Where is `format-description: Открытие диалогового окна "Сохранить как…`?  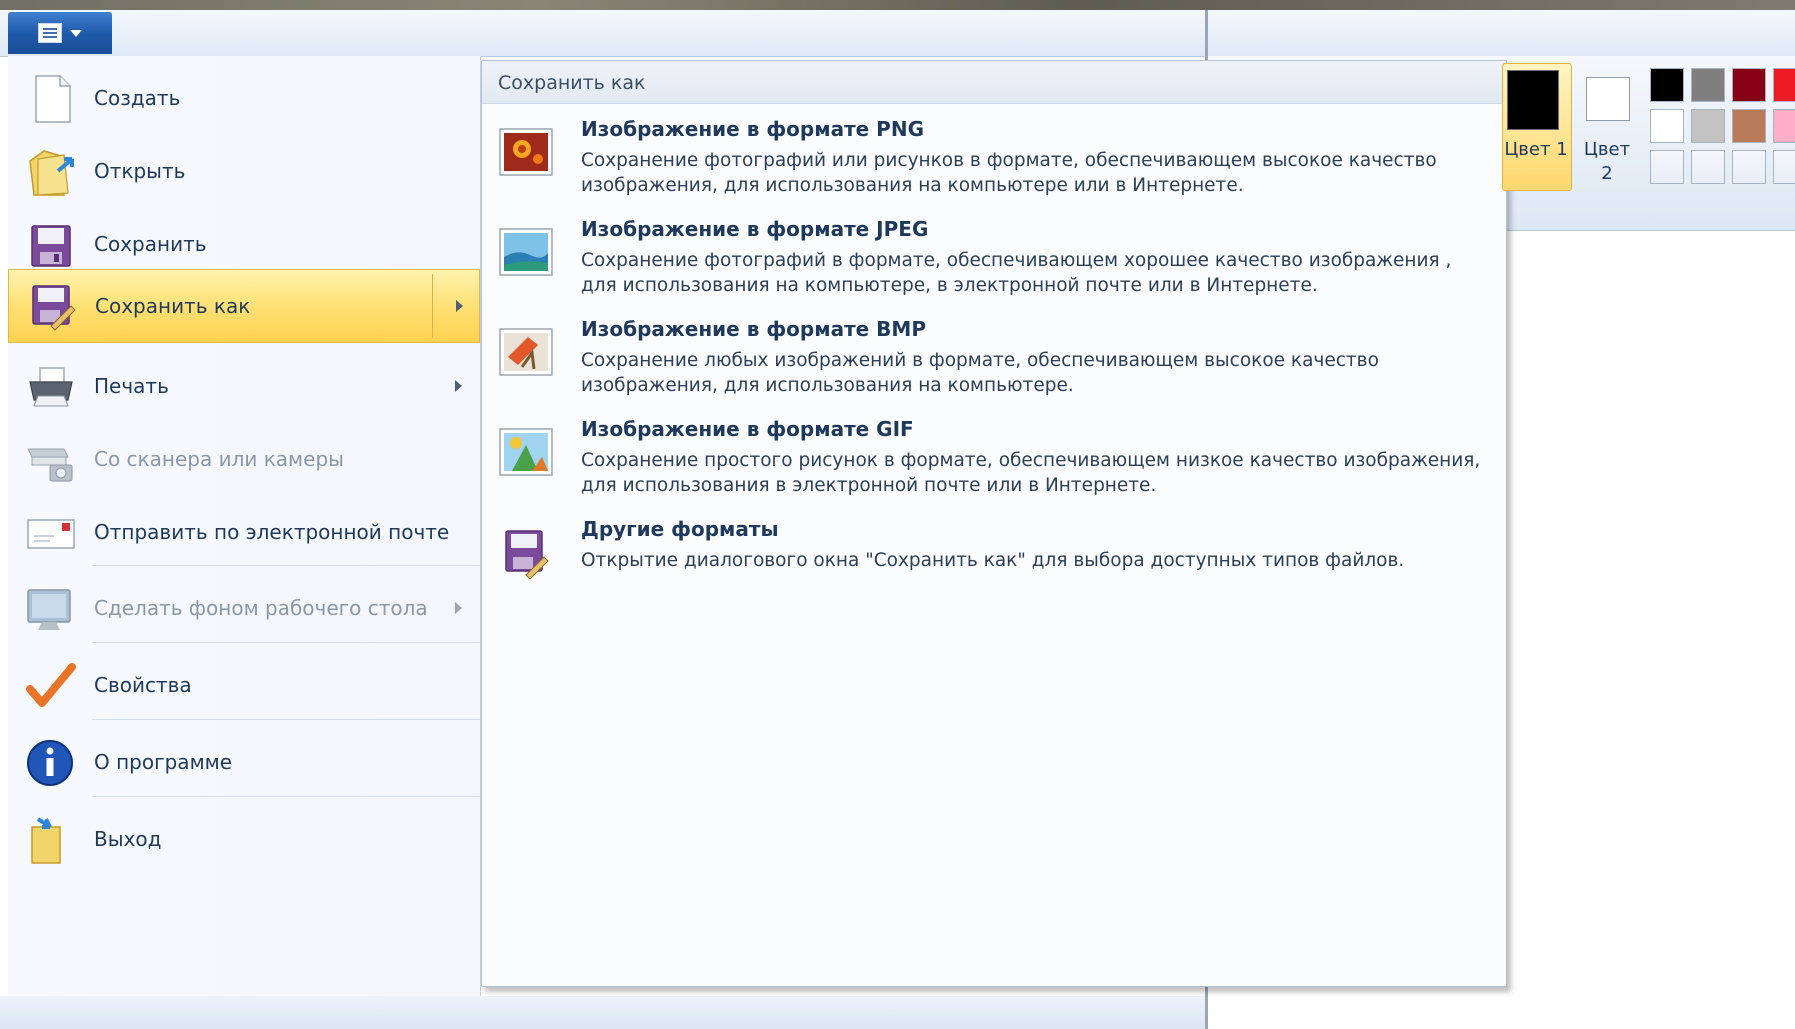 format-description: Открытие диалогового окна "Сохранить как… is located at coordinates (993, 560).